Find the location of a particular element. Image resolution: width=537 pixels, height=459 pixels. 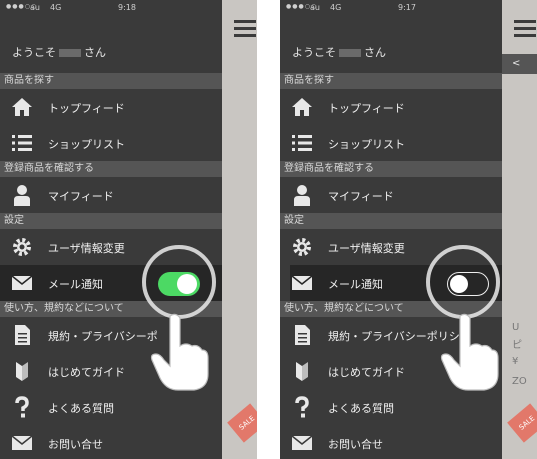

peek-price: ¥ is located at coordinates (515, 361).